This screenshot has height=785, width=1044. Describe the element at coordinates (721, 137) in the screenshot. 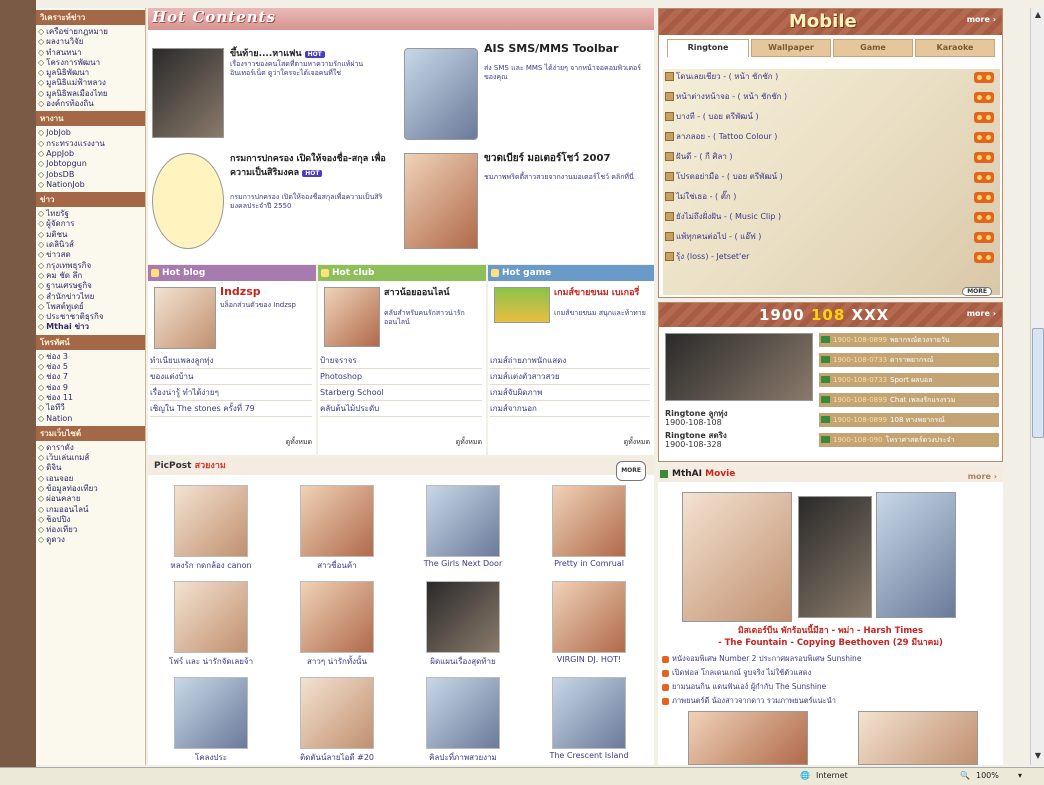

I see `ringtone-item: ลาภลอย - ( Tattoo Colour )` at that location.